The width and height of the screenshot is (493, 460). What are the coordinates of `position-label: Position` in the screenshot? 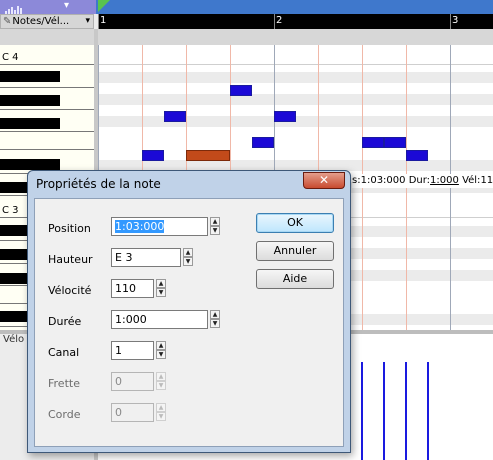 It's located at (69, 228).